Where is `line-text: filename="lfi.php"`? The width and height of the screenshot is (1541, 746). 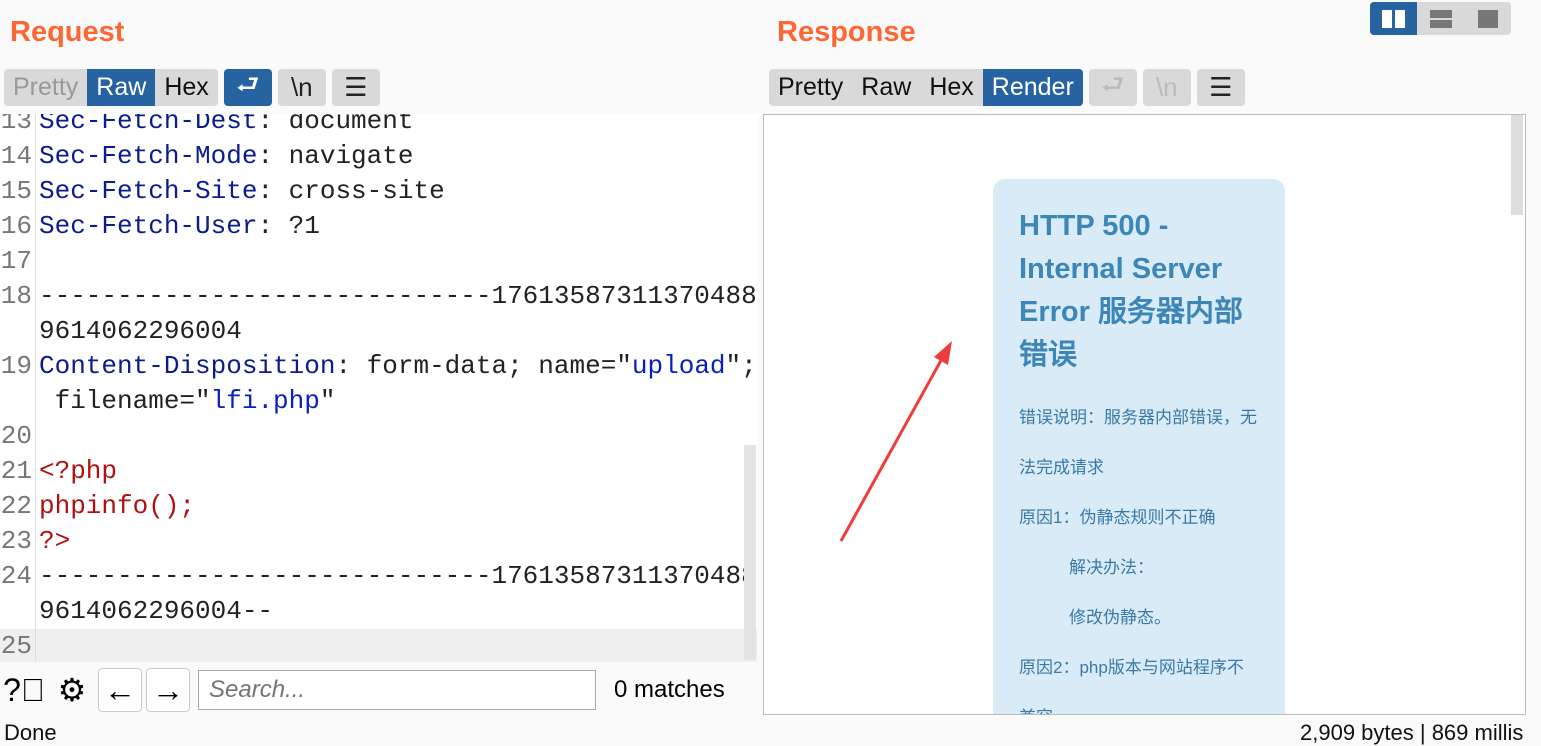 line-text: filename="lfi.php" is located at coordinates (186, 401).